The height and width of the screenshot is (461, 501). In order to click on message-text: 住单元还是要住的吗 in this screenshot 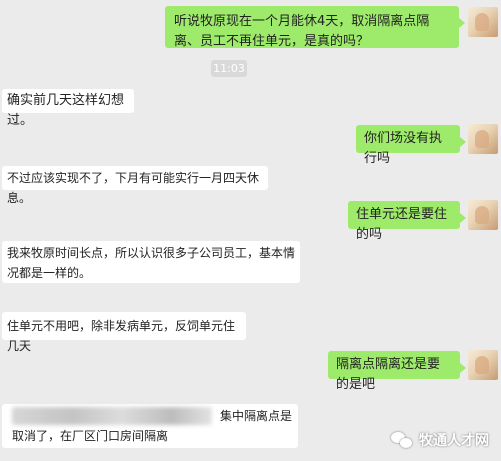, I will do `click(402, 224)`.